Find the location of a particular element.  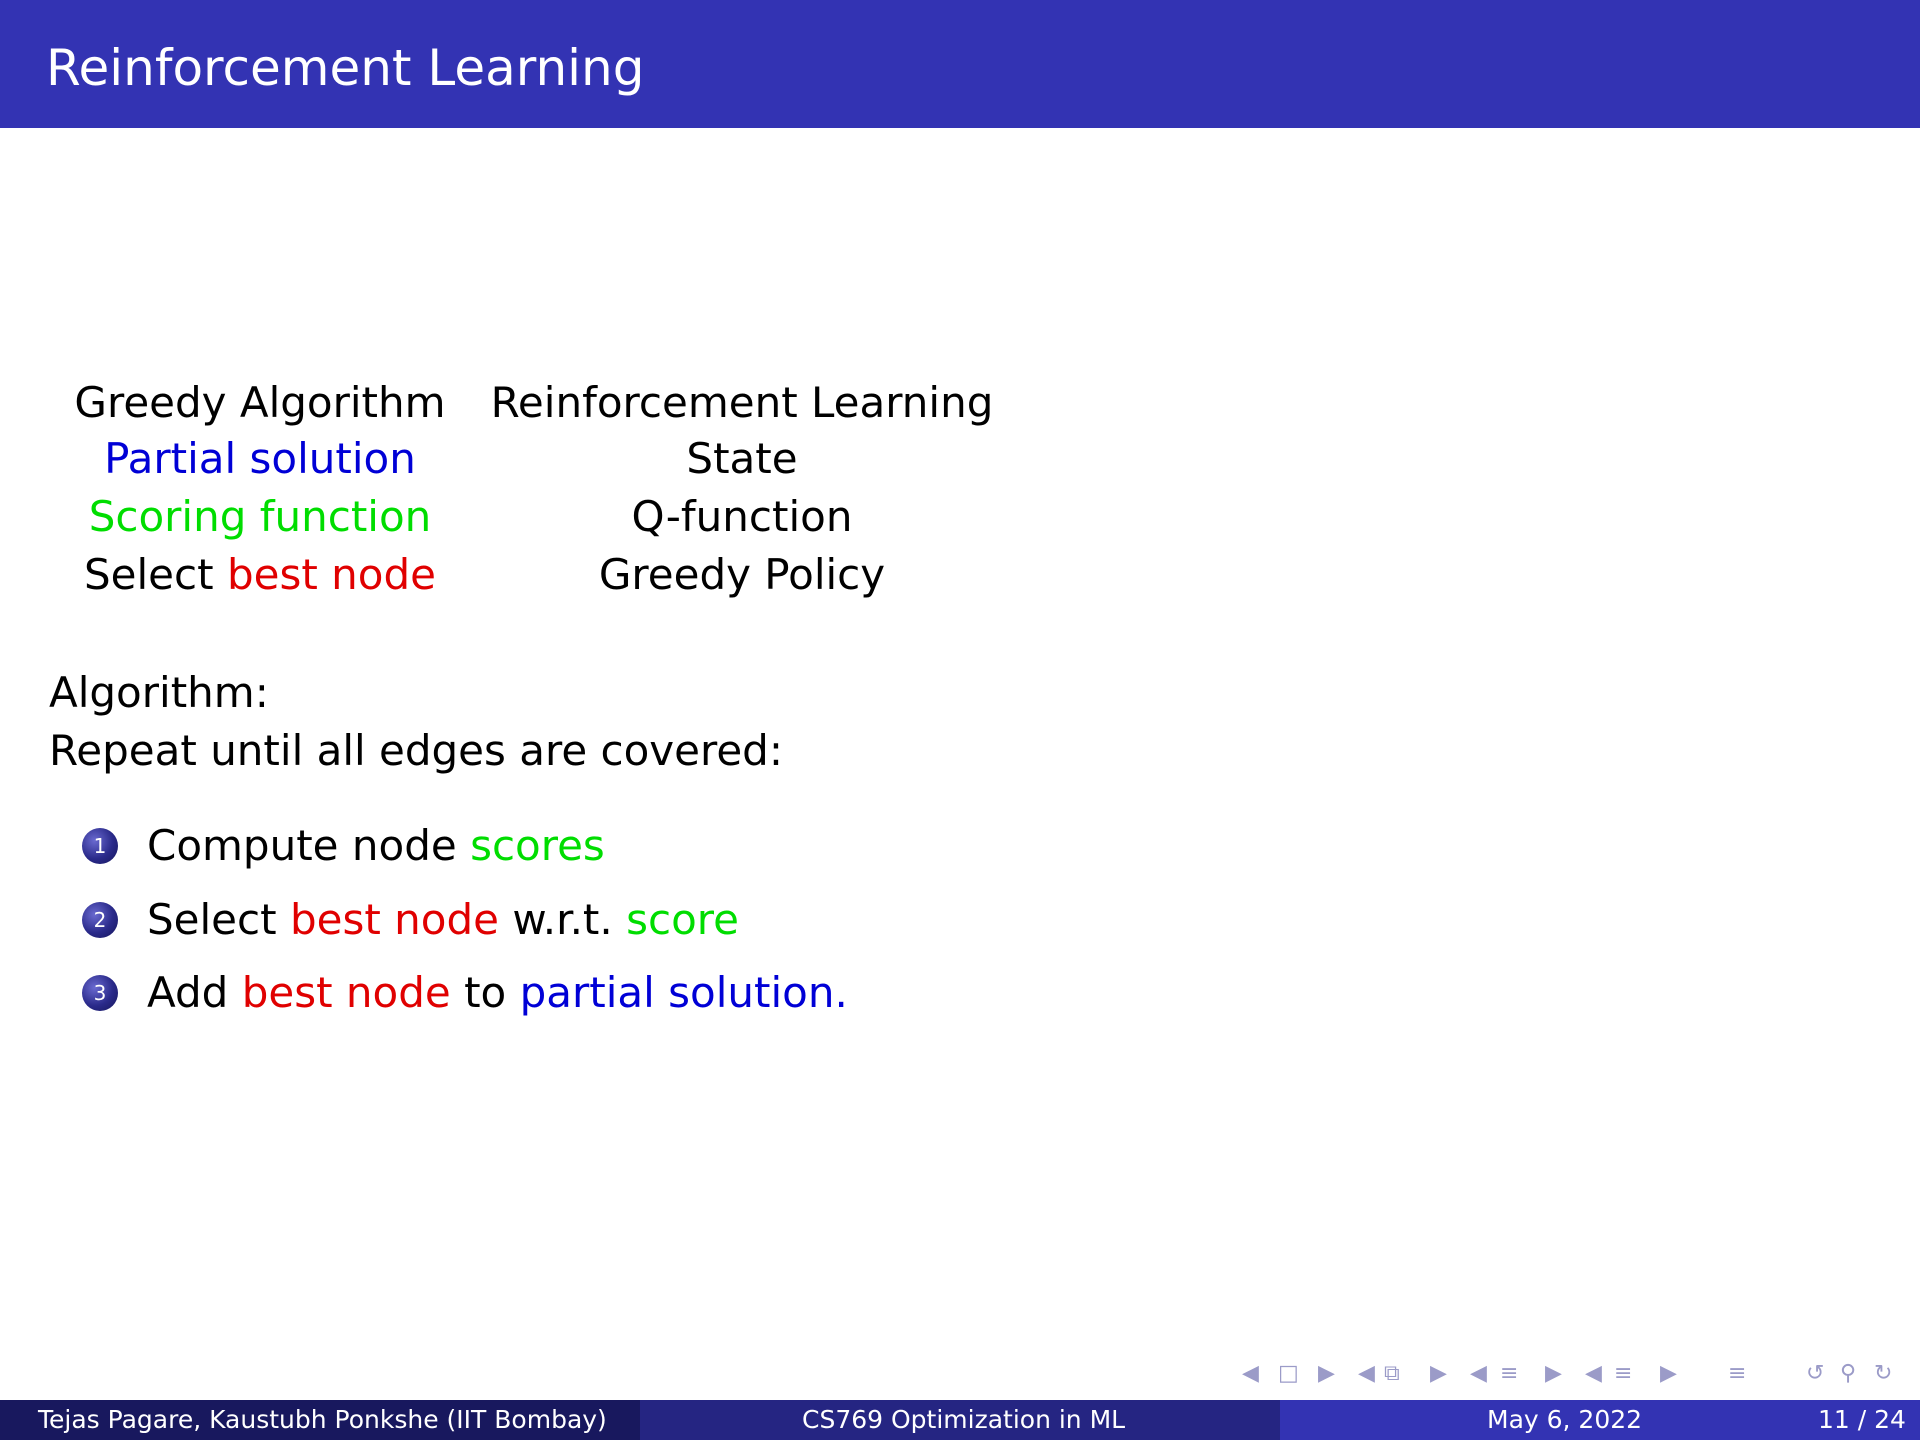

right-row-2: Q-function is located at coordinates (742, 516).